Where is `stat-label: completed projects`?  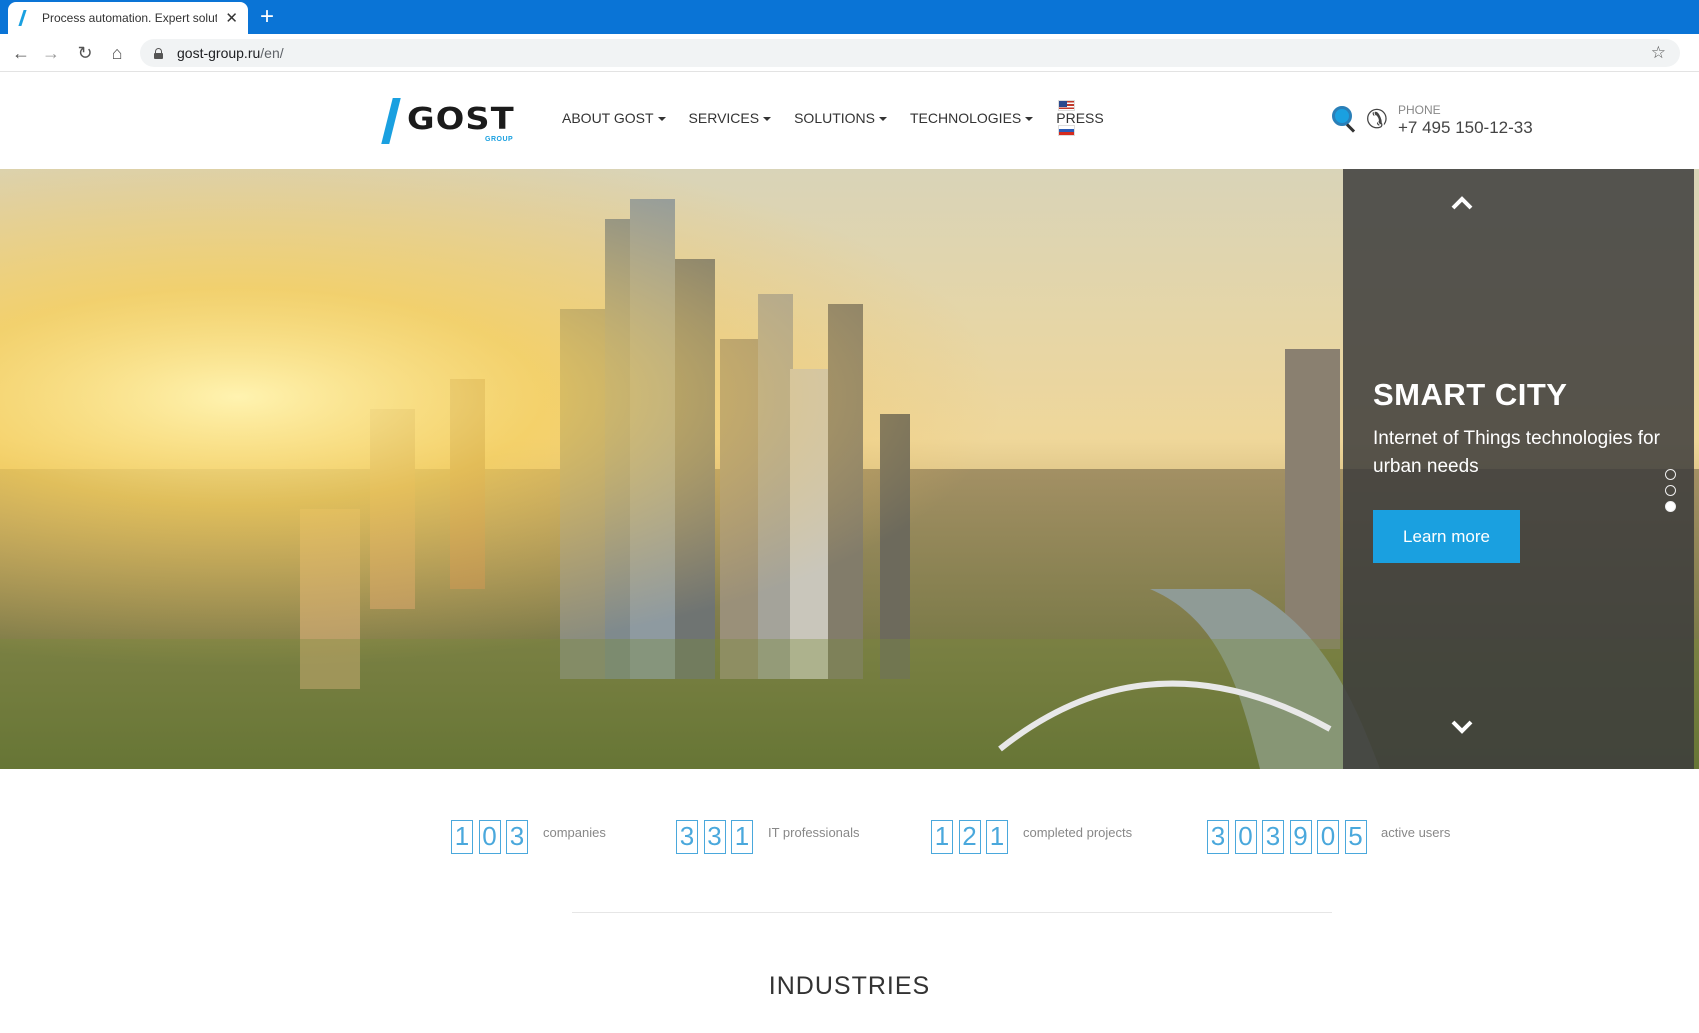
stat-label: completed projects is located at coordinates (1078, 832).